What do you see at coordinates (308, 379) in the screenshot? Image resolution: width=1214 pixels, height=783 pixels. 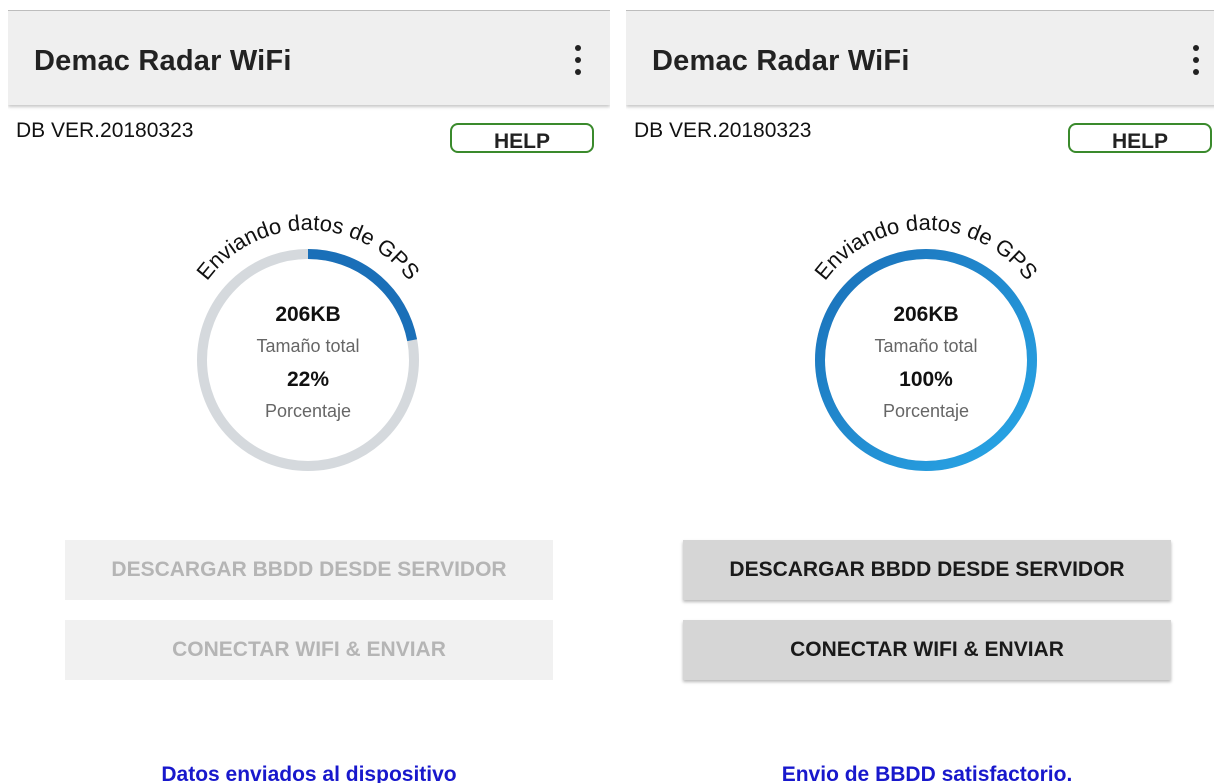 I see `percentage-value: 22%` at bounding box center [308, 379].